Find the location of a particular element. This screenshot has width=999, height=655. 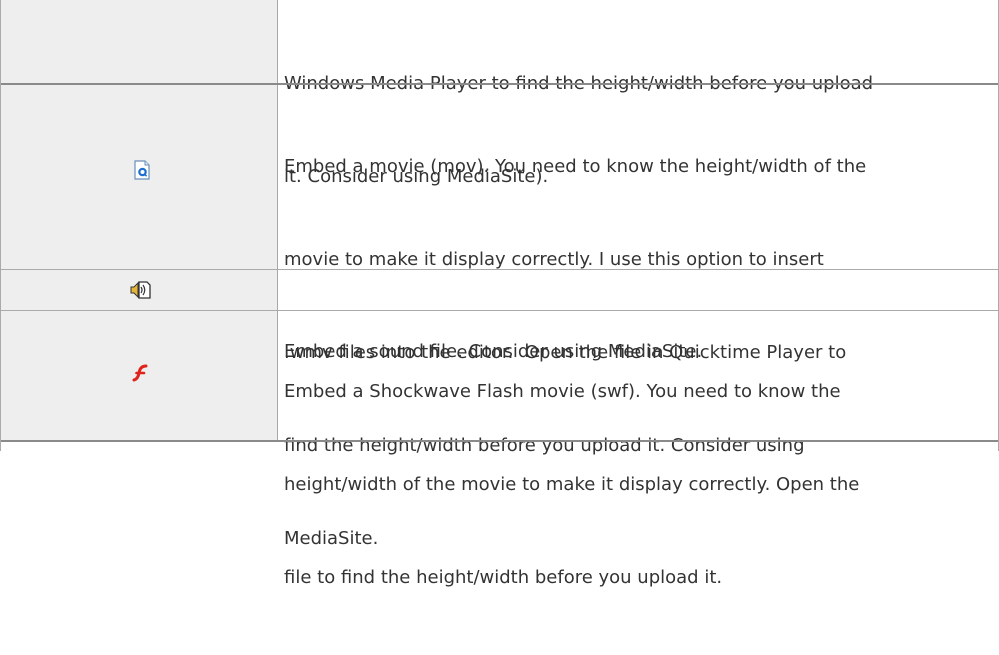

quicktime-movie-icon is located at coordinates (142, 170).